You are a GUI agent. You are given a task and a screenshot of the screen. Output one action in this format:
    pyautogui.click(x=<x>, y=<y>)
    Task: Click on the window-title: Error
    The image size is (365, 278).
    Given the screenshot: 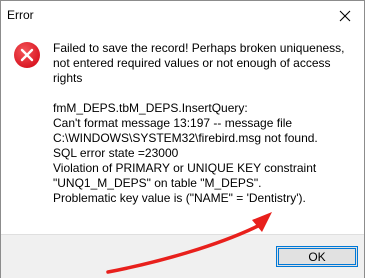 What is the action you would take?
    pyautogui.click(x=20, y=15)
    